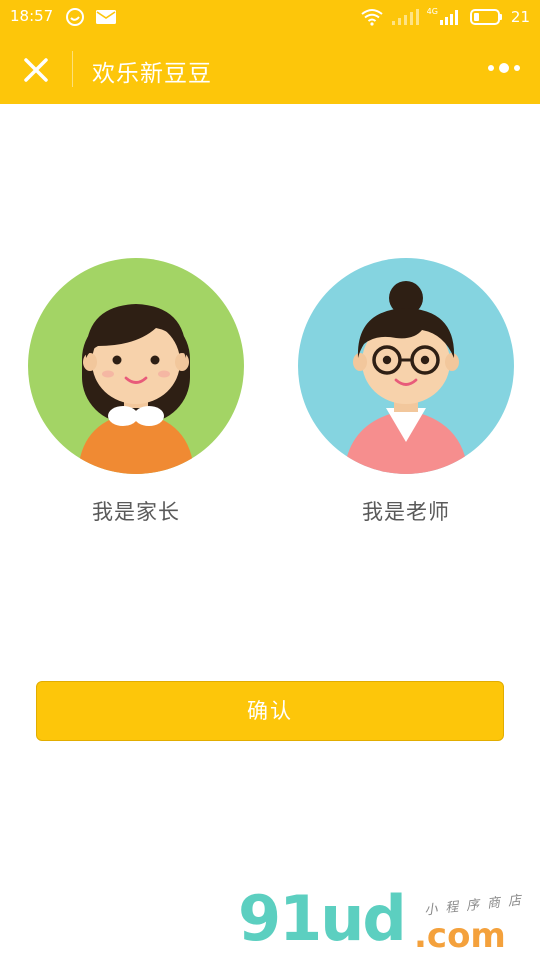 The image size is (540, 960). Describe the element at coordinates (476, 905) in the screenshot. I see `watermark-tagline: 小程序商店` at that location.